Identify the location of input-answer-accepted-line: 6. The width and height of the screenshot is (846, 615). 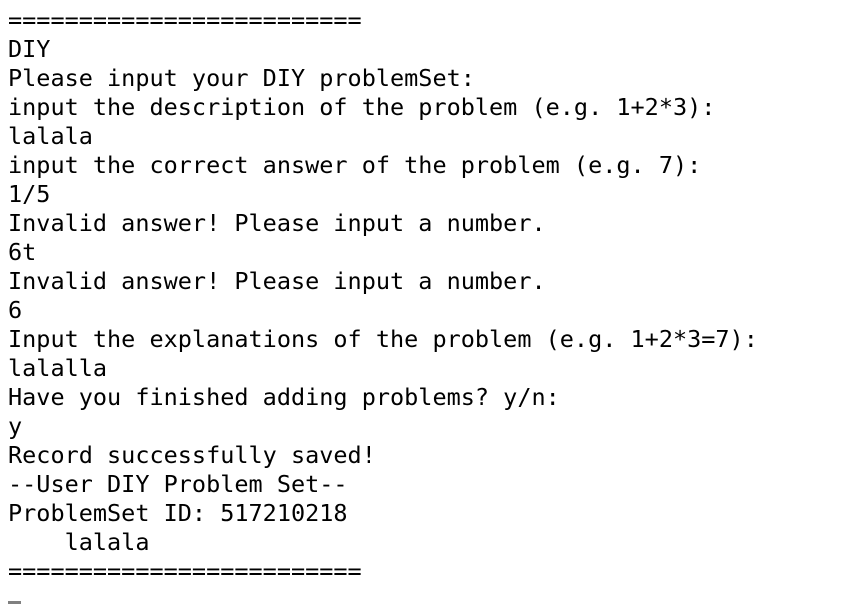
(15, 310).